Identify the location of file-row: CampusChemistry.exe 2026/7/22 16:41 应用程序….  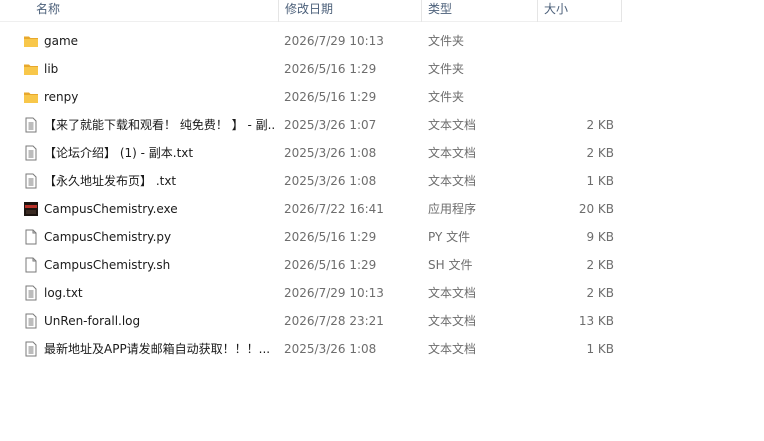
(382, 209).